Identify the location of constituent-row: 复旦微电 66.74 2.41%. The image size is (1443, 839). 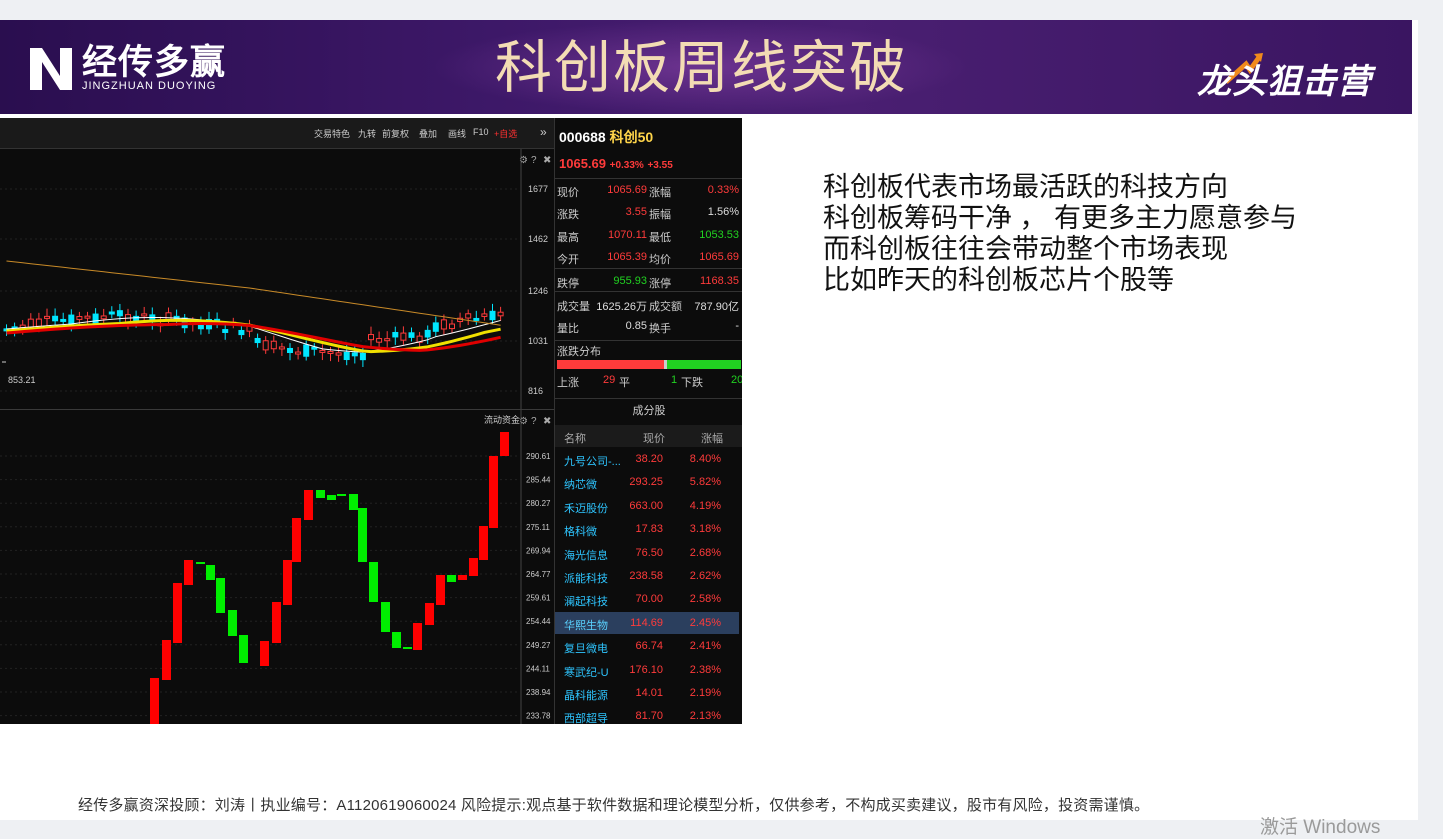
(647, 646).